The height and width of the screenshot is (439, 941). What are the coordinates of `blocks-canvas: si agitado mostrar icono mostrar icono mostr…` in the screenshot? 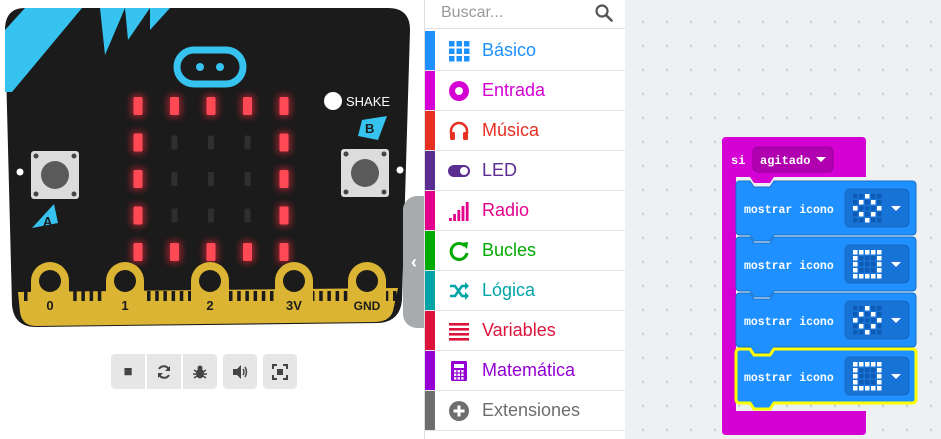 It's located at (820, 286).